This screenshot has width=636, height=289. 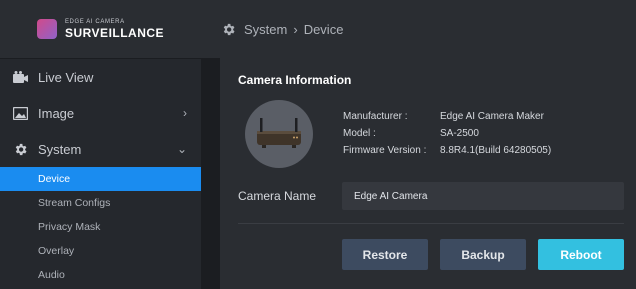 What do you see at coordinates (94, 22) in the screenshot?
I see `brand-subtitle: EDGE AI CAMERA` at bounding box center [94, 22].